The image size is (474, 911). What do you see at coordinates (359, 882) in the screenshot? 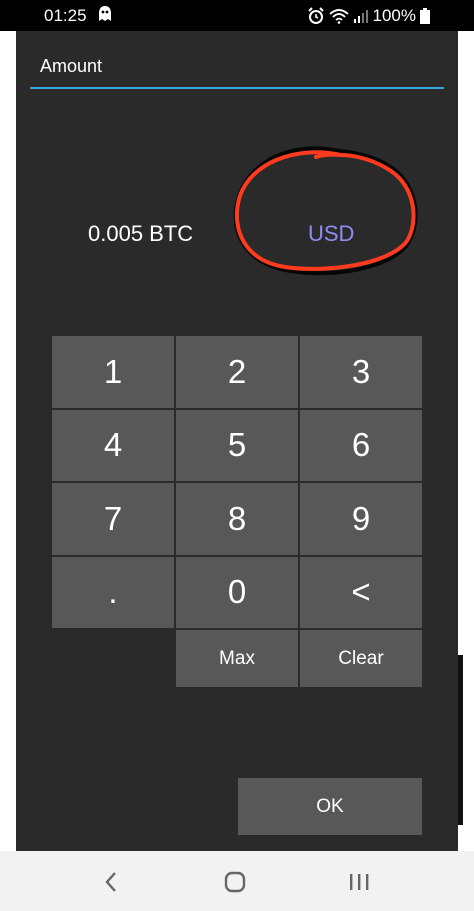
I see `recent-apps-icon` at bounding box center [359, 882].